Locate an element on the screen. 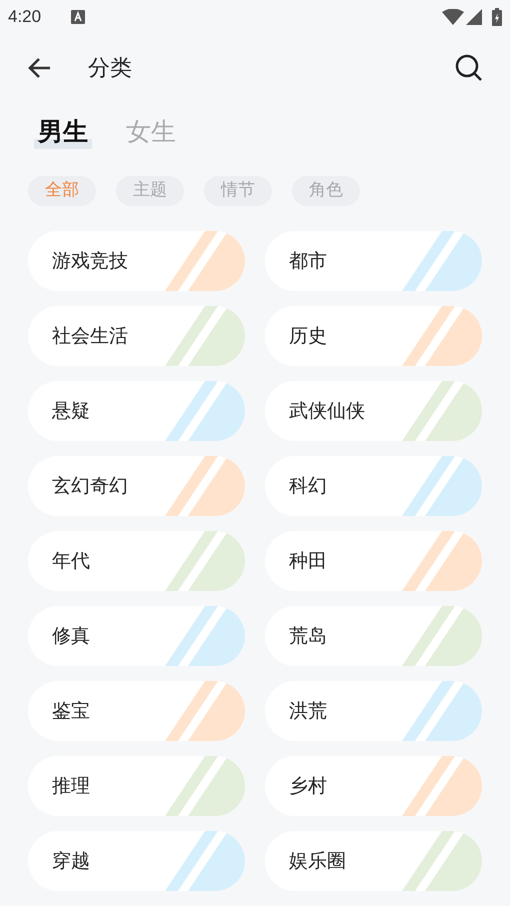  category-button: 都市 is located at coordinates (373, 261).